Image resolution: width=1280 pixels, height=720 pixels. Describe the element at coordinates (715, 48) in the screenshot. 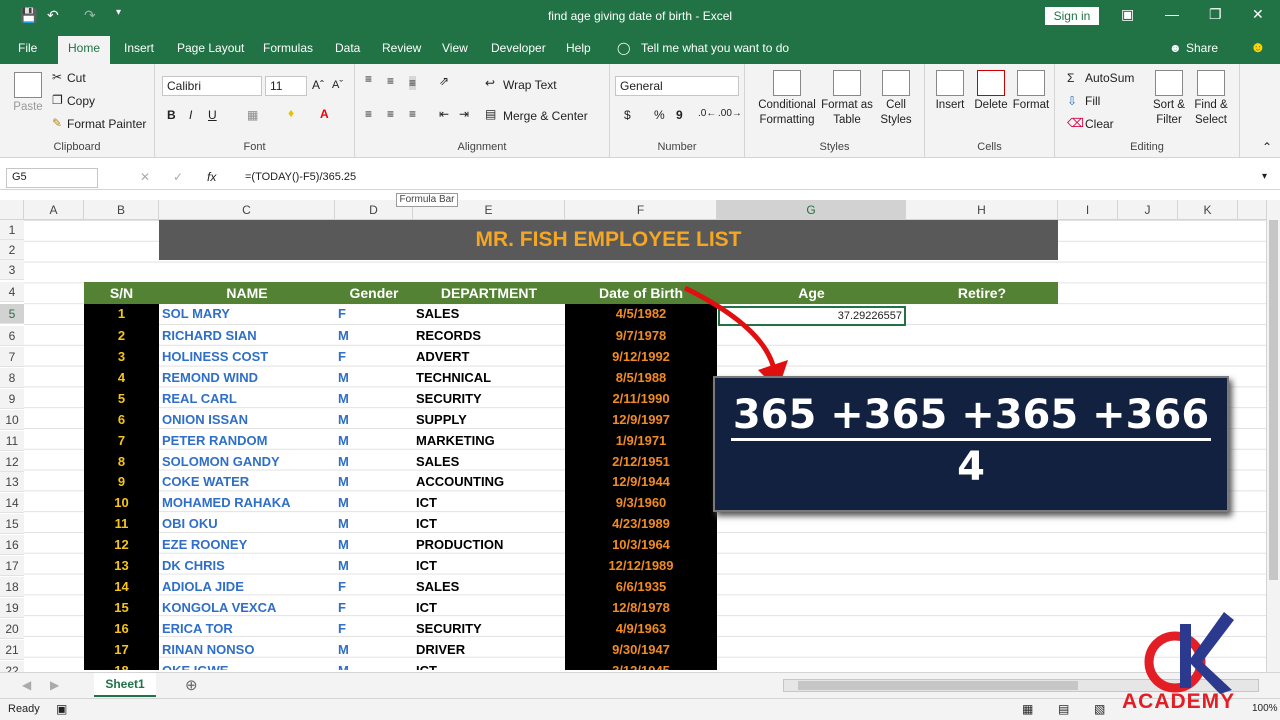

I see `tell-me-box: Tell me what you want to do` at that location.